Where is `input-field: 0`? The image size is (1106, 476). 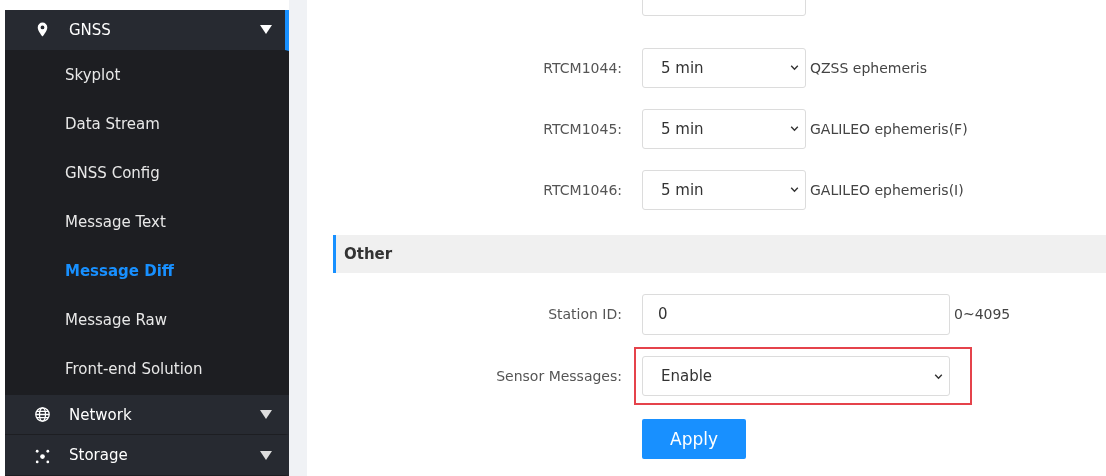 input-field: 0 is located at coordinates (796, 314).